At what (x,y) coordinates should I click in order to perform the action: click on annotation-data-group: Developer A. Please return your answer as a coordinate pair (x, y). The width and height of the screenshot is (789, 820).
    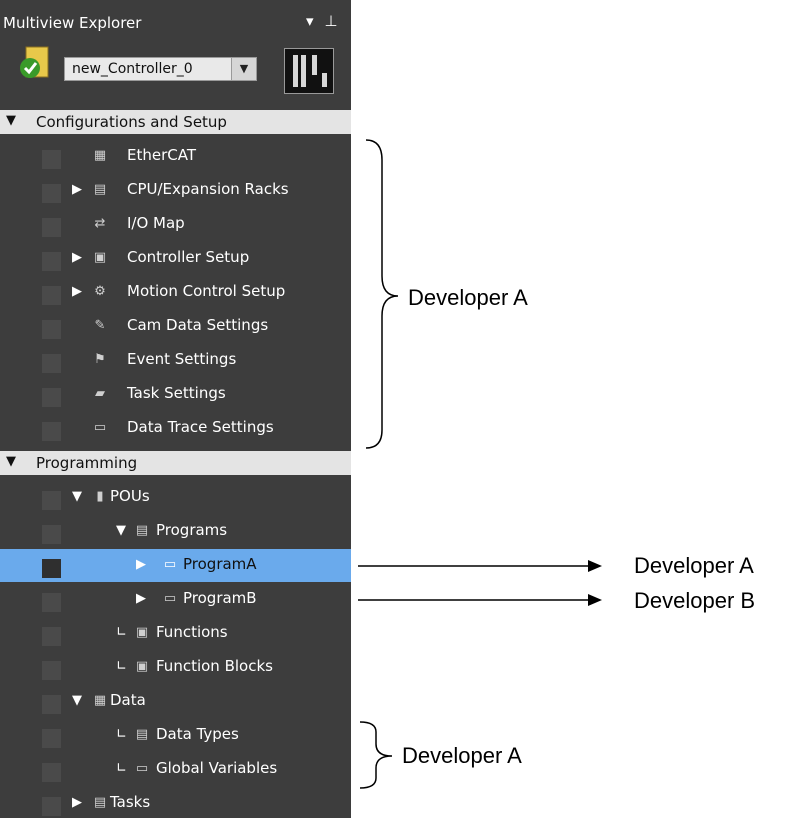
    Looking at the image, I should click on (462, 755).